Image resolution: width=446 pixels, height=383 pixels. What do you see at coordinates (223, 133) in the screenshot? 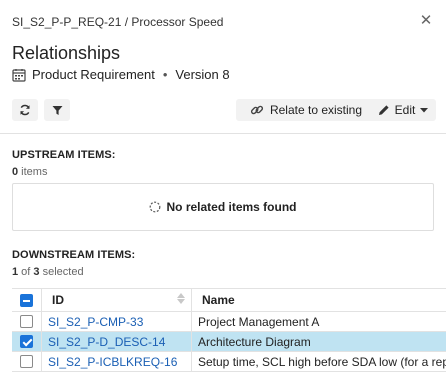
I see `divider` at bounding box center [223, 133].